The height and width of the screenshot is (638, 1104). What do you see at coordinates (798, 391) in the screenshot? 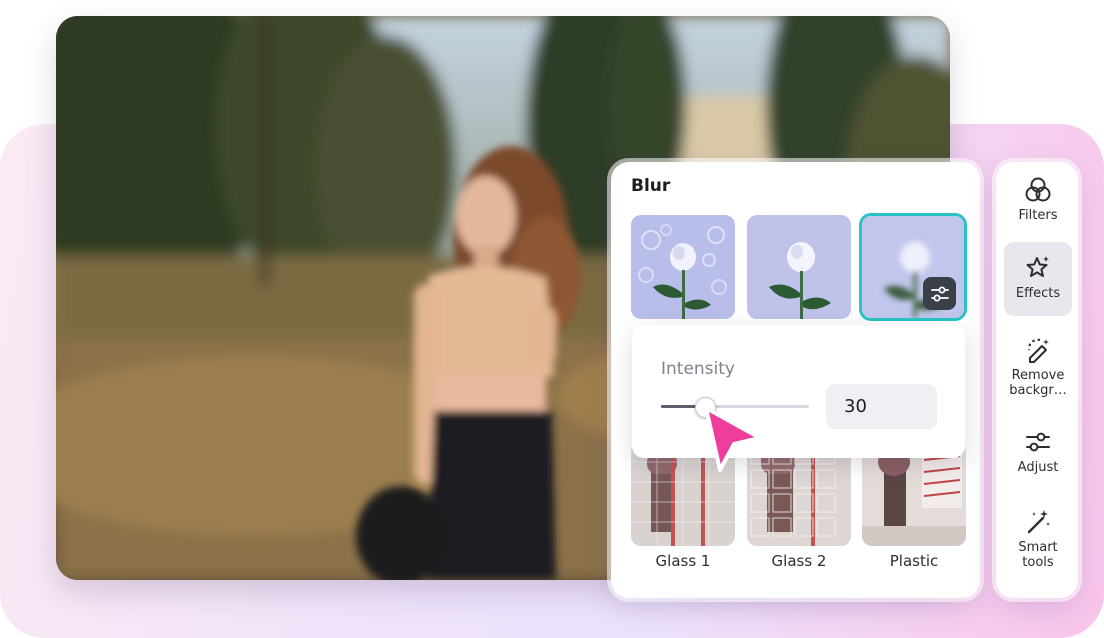
I see `intensity-popover: Intensity 30` at bounding box center [798, 391].